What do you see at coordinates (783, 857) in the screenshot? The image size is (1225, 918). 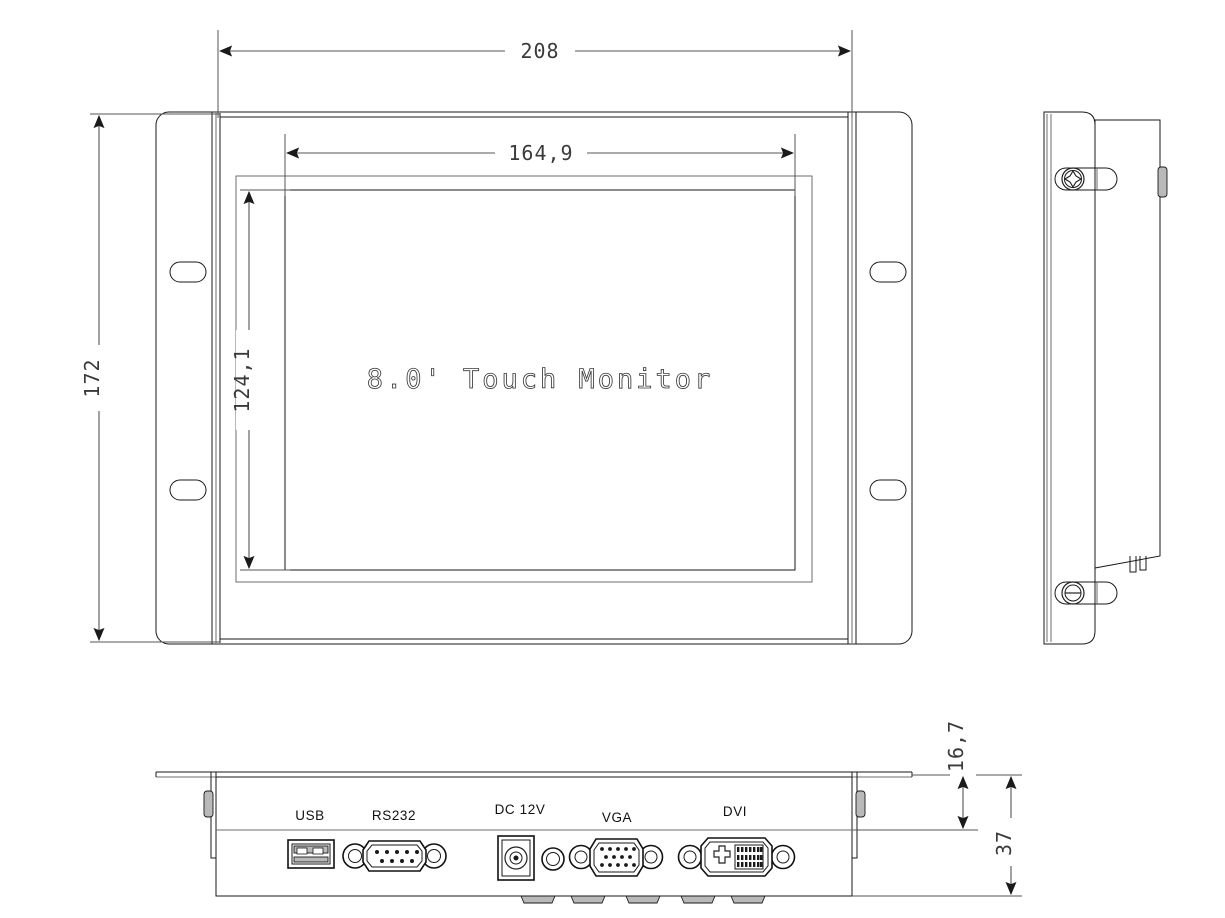 I see `dvi-screw-right-outer` at bounding box center [783, 857].